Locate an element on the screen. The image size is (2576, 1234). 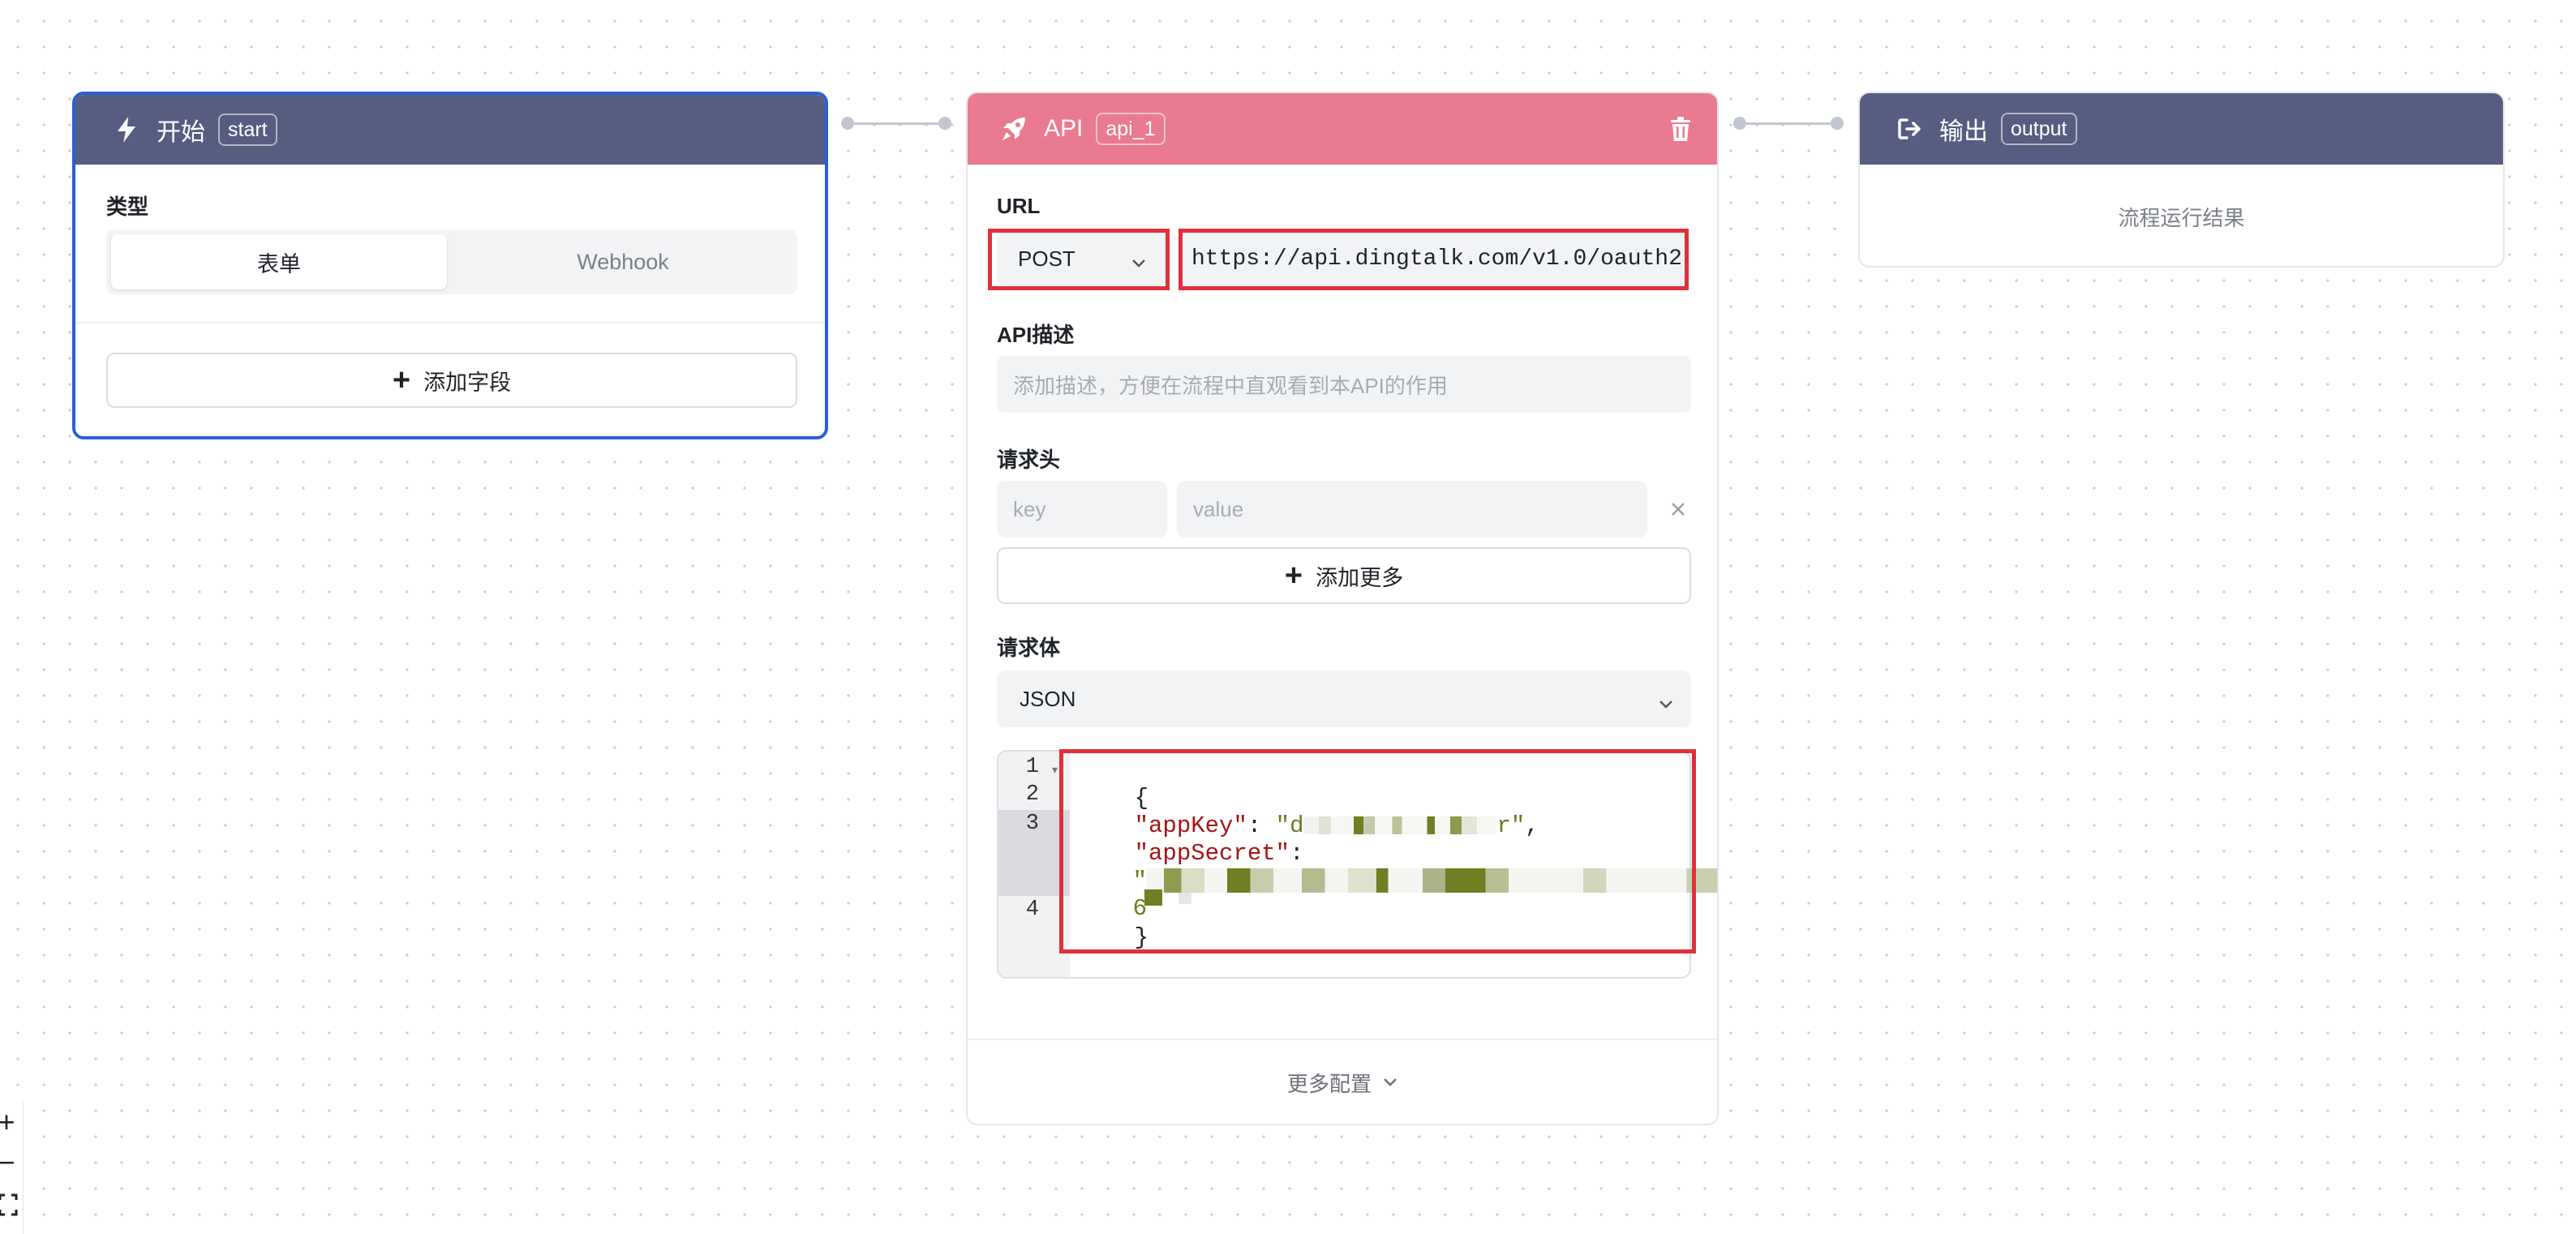
start-node-header: 开始 start is located at coordinates (450, 130).